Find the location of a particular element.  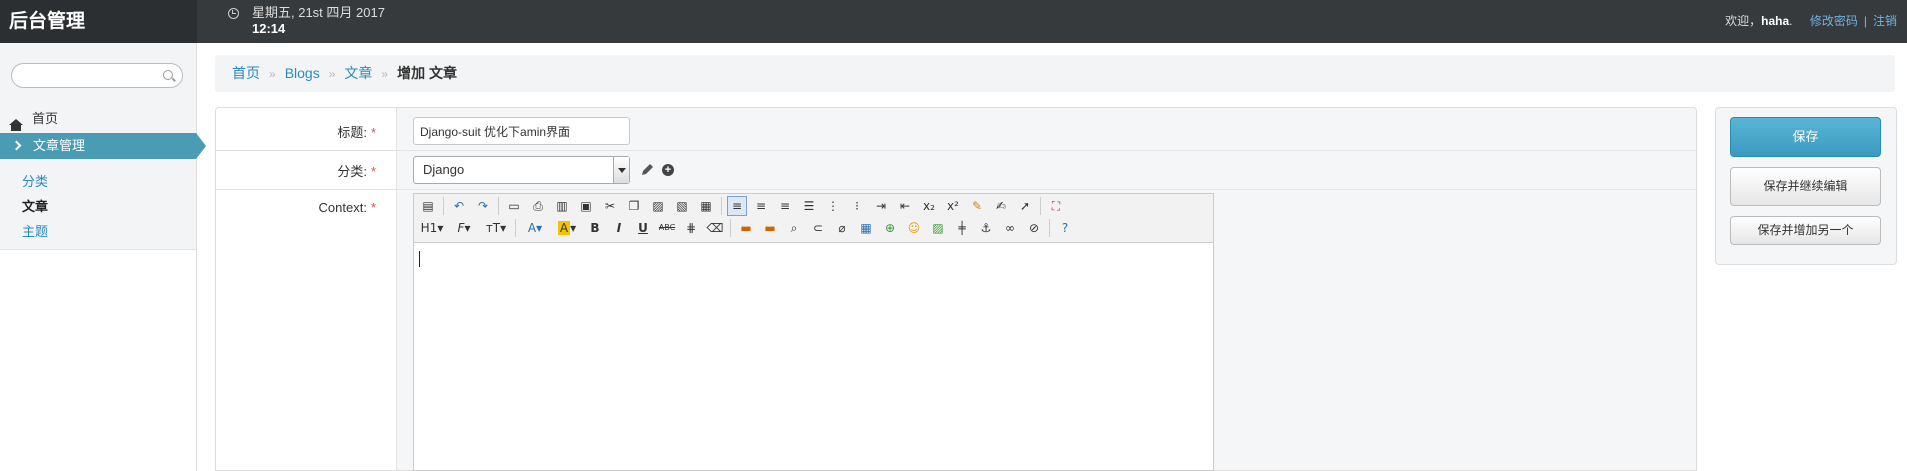

save-button: 保存 is located at coordinates (1805, 137).